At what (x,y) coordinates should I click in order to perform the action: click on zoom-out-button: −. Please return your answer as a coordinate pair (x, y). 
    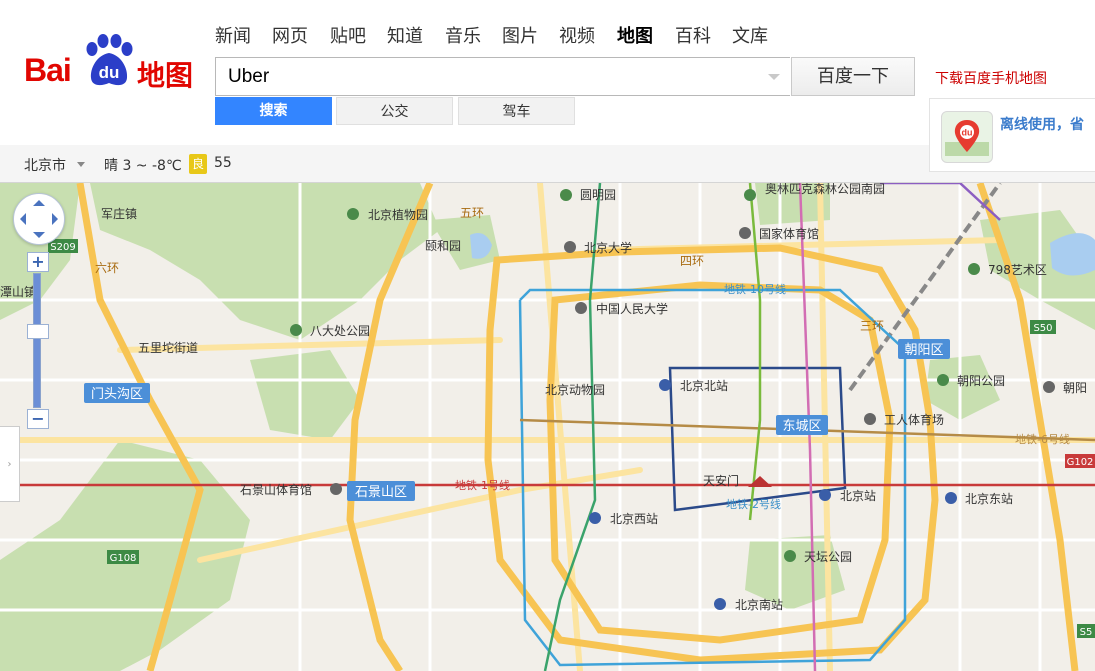
    Looking at the image, I should click on (38, 419).